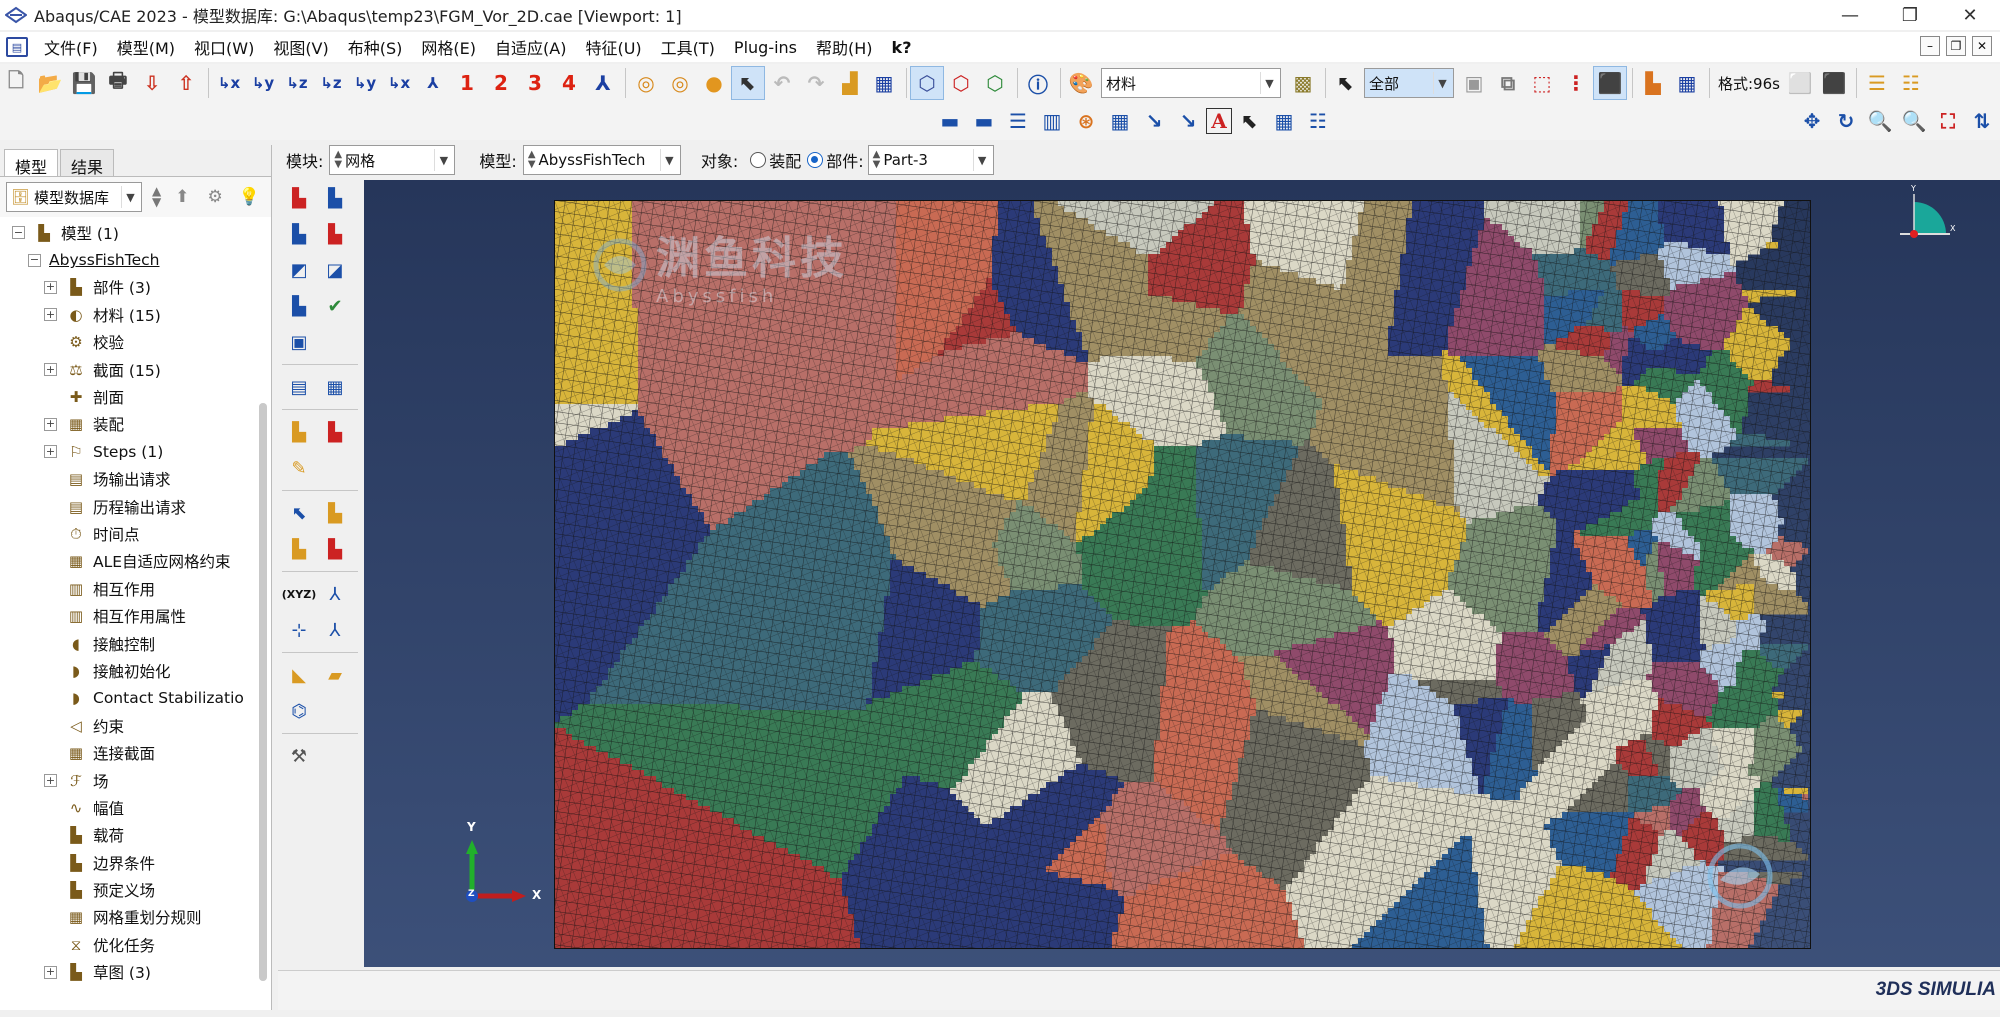  What do you see at coordinates (71, 47) in the screenshot?
I see `menu-file: 文件(F)` at bounding box center [71, 47].